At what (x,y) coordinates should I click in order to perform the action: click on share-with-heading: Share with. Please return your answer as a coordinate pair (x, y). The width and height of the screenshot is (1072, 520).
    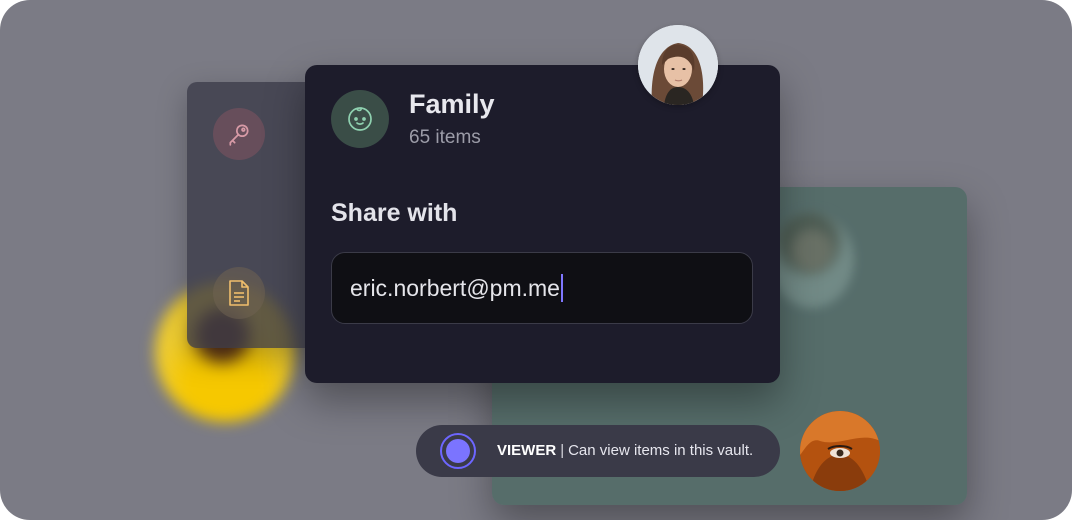
    Looking at the image, I should click on (394, 213).